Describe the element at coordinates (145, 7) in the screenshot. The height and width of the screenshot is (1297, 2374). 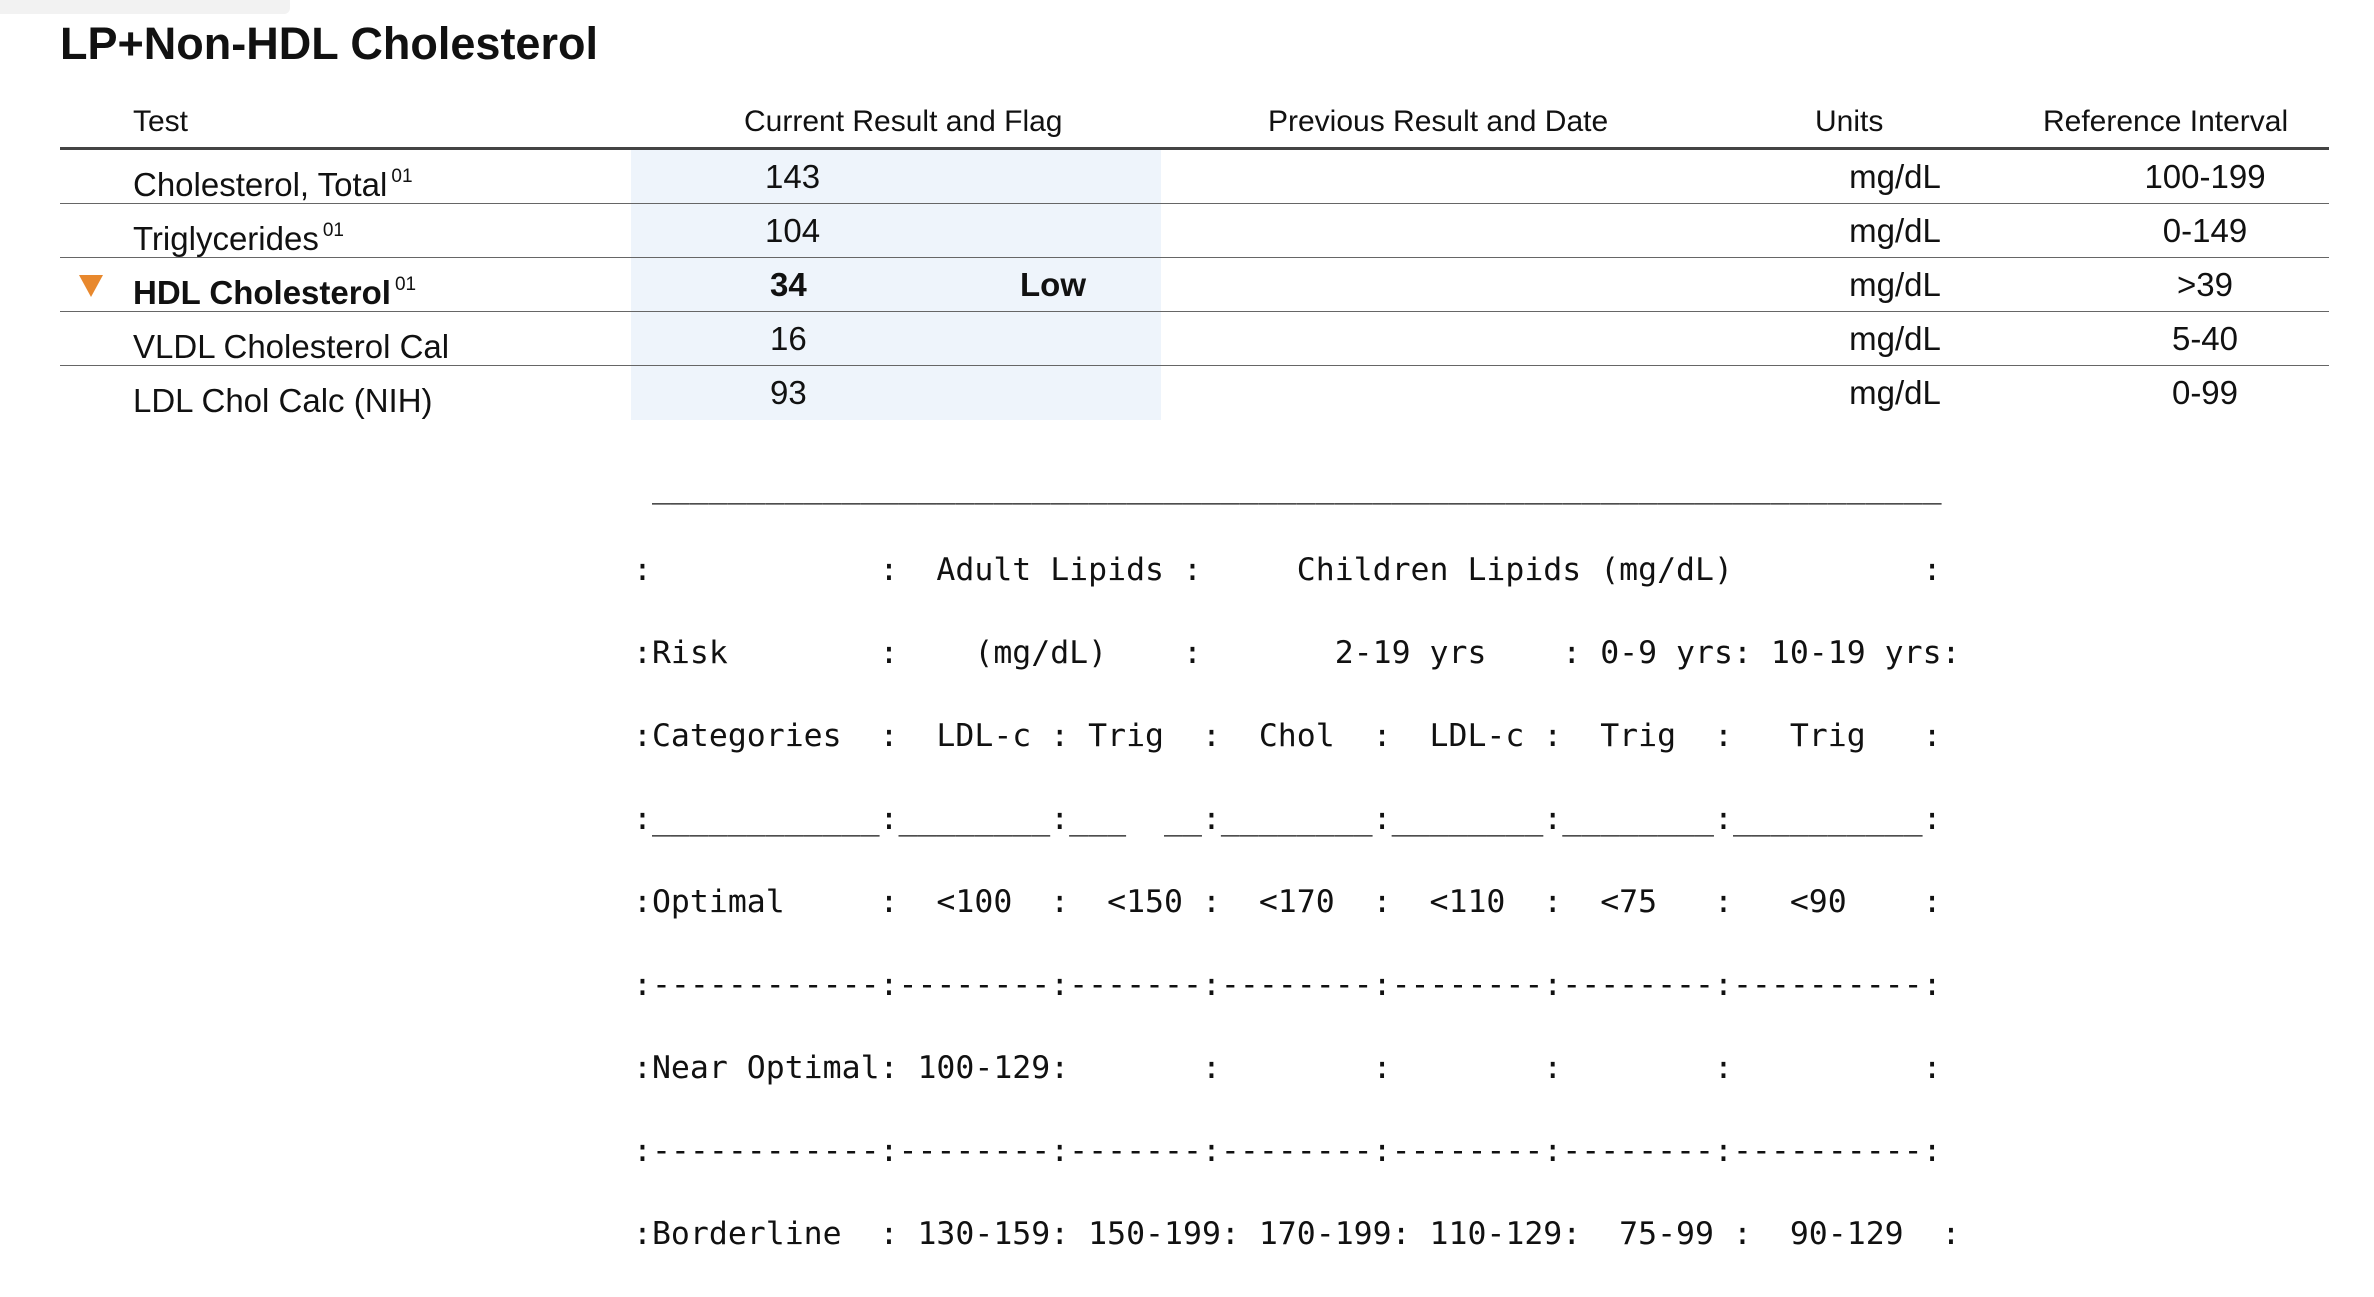
I see `top-tab-strip` at that location.